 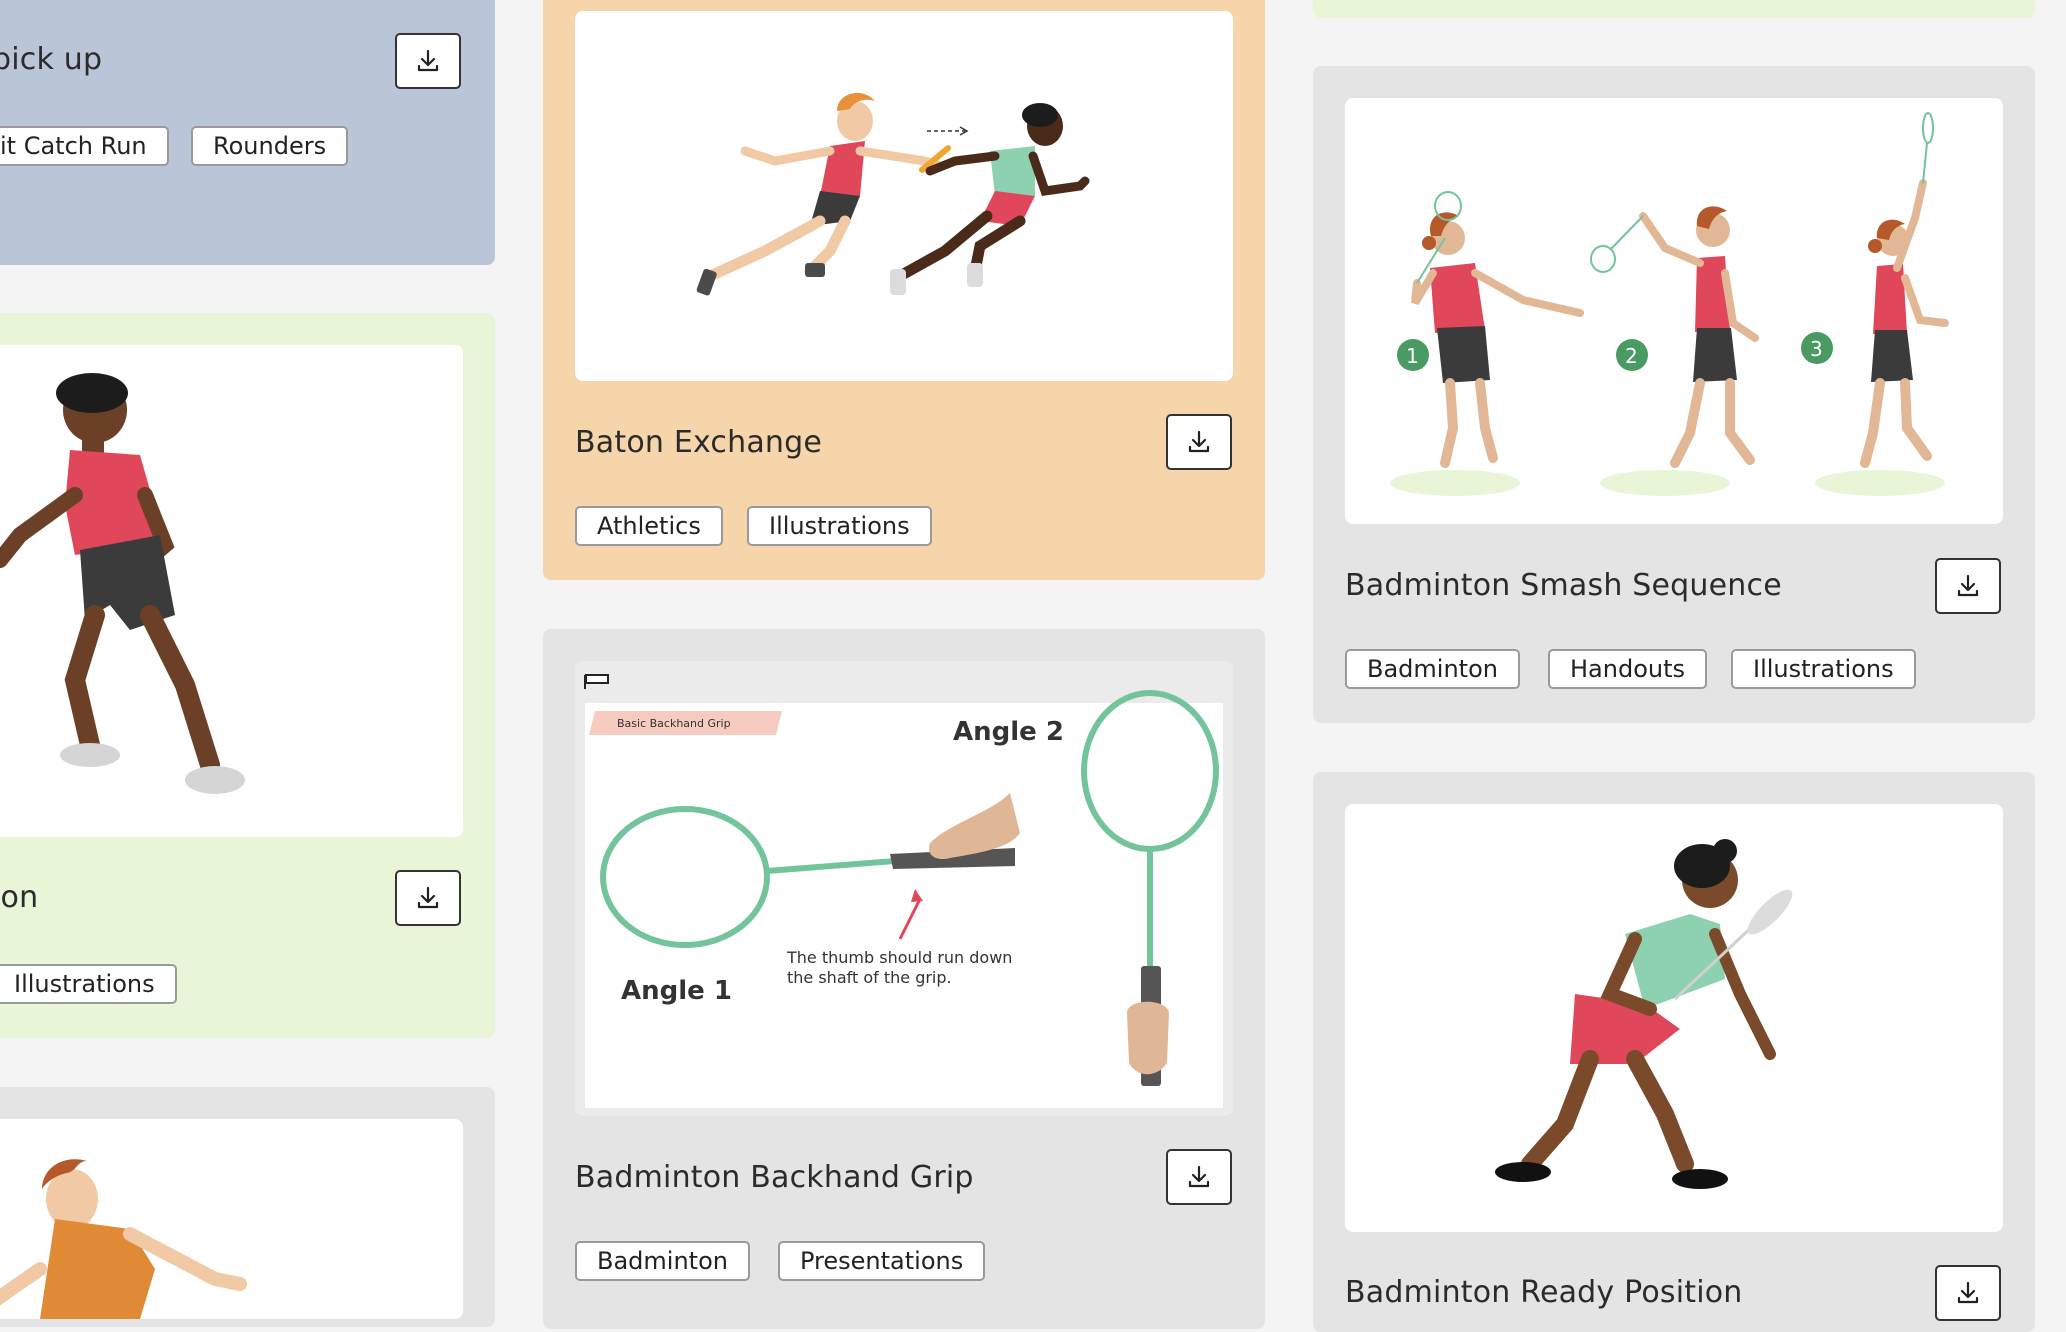 What do you see at coordinates (1563, 585) in the screenshot?
I see `card-title: Badminton Smash Sequence` at bounding box center [1563, 585].